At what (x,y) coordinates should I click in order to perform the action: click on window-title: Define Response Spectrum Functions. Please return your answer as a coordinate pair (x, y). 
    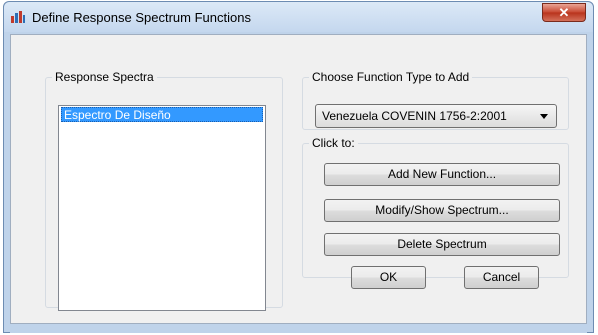
    Looking at the image, I should click on (141, 17).